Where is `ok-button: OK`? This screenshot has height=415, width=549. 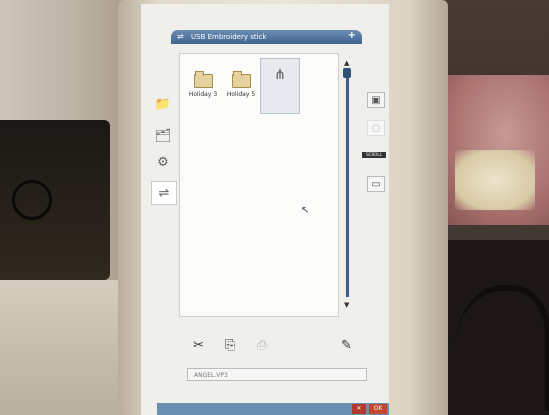 ok-button: OK is located at coordinates (378, 409).